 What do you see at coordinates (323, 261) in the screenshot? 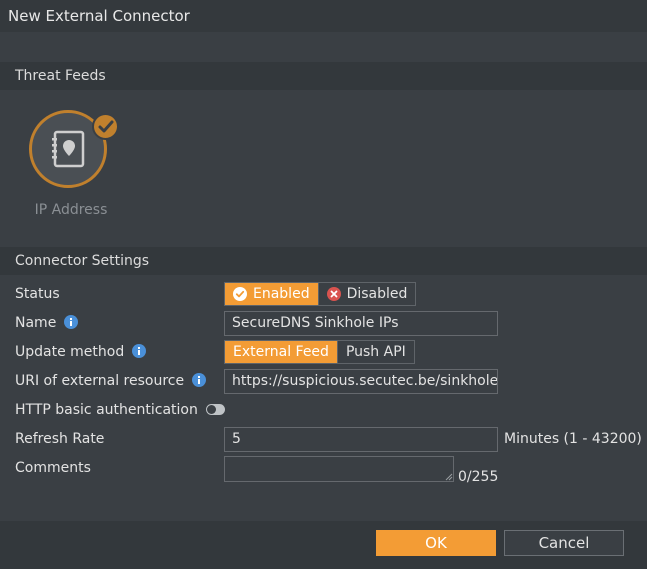
I see `connector-settings-header: Connector Settings` at bounding box center [323, 261].